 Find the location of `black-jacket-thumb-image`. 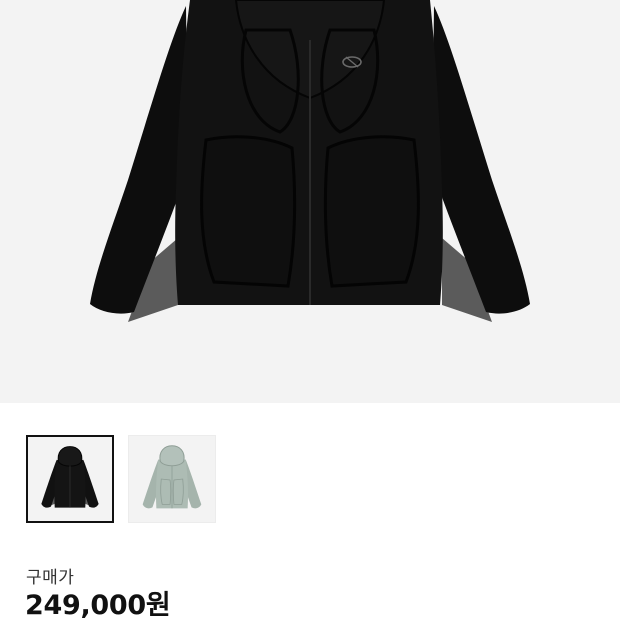

black-jacket-thumb-image is located at coordinates (70, 477).